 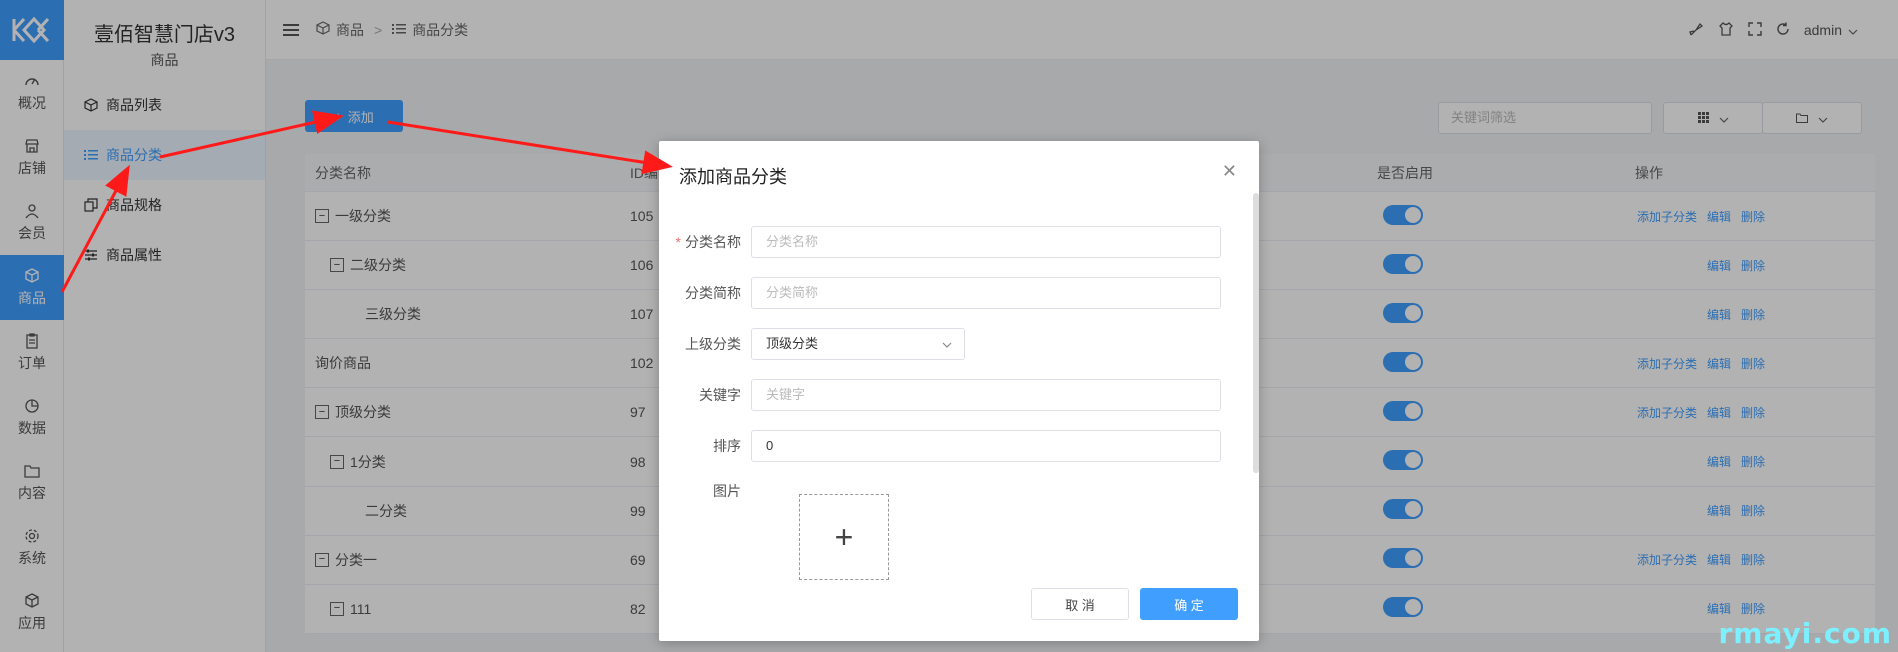 What do you see at coordinates (713, 344) in the screenshot?
I see `parent-category-label: 上级分类` at bounding box center [713, 344].